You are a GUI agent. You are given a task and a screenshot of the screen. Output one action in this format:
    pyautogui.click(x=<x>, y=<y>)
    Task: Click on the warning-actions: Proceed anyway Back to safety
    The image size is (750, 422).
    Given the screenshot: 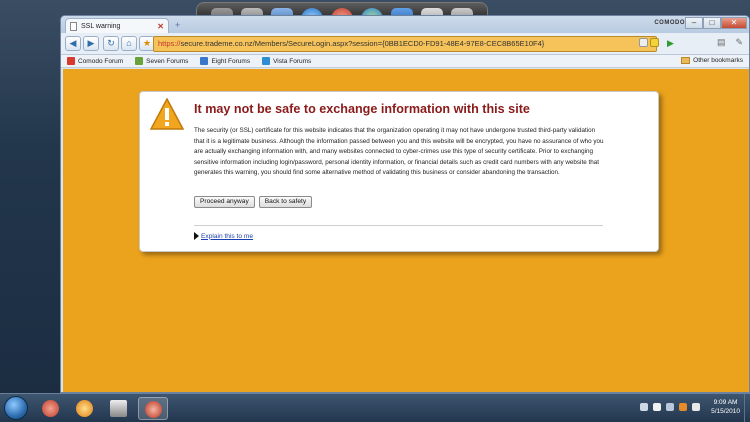 What is the action you would take?
    pyautogui.click(x=253, y=202)
    